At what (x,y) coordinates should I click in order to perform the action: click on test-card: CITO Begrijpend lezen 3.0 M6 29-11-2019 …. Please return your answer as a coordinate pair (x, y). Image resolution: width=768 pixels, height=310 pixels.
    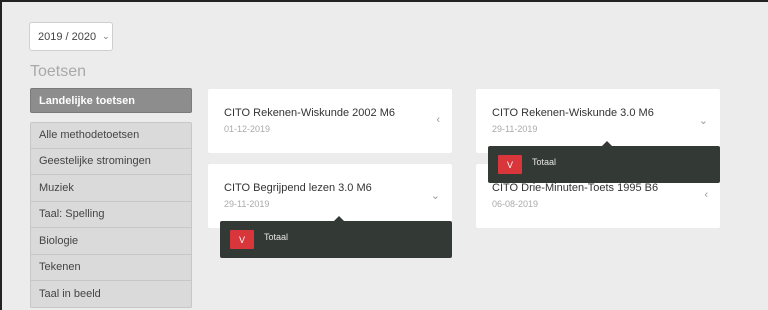
    Looking at the image, I should click on (330, 196).